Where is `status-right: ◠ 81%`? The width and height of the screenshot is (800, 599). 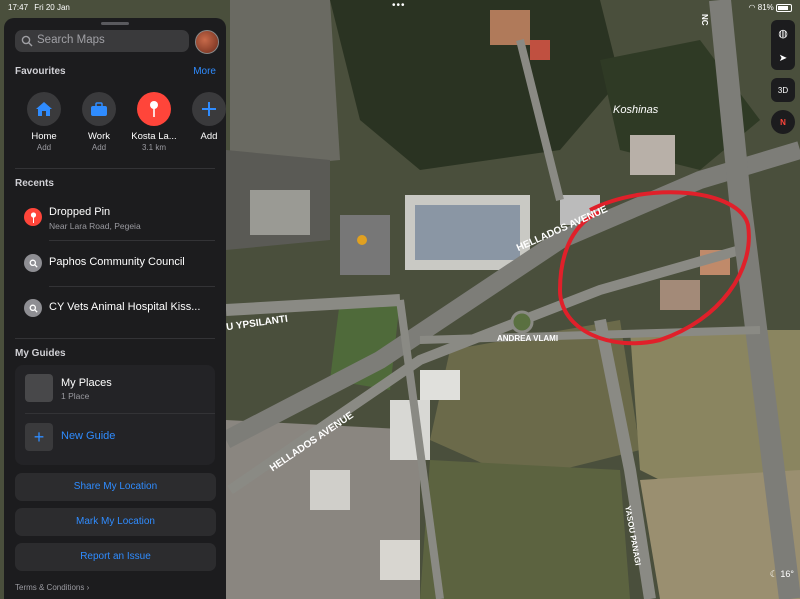
status-right: ◠ 81% is located at coordinates (770, 7).